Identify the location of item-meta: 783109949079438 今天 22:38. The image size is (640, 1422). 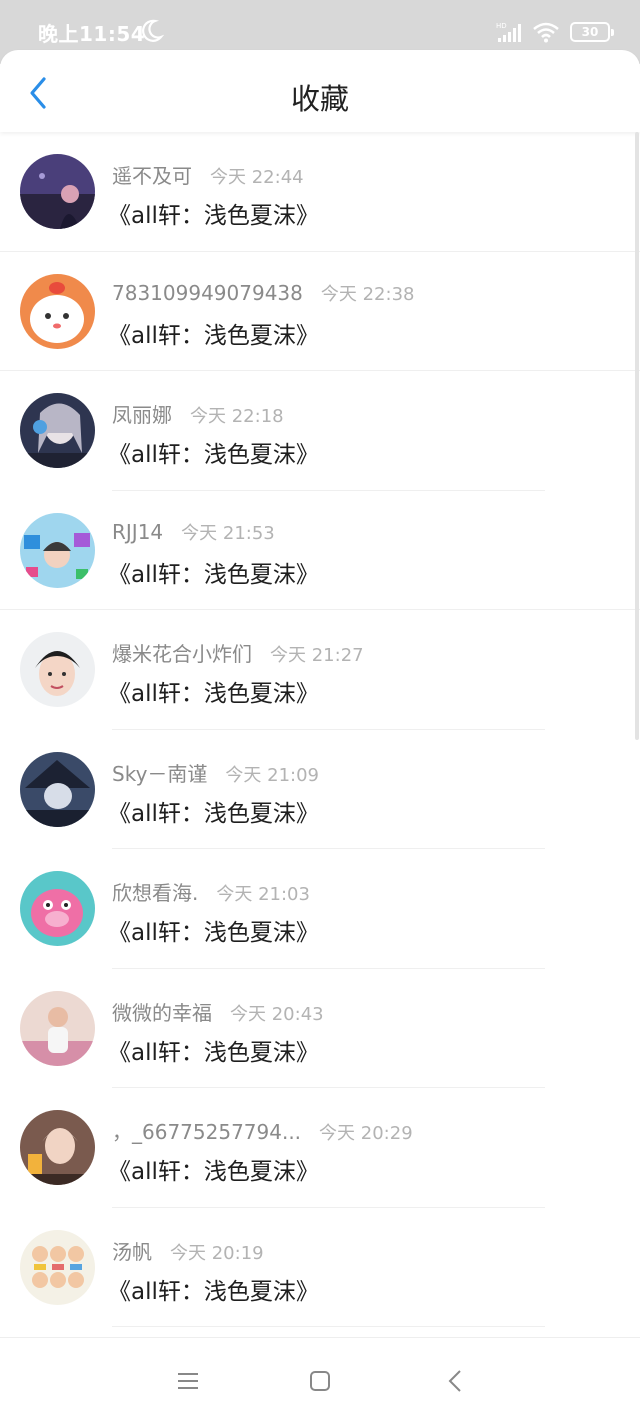
(263, 293).